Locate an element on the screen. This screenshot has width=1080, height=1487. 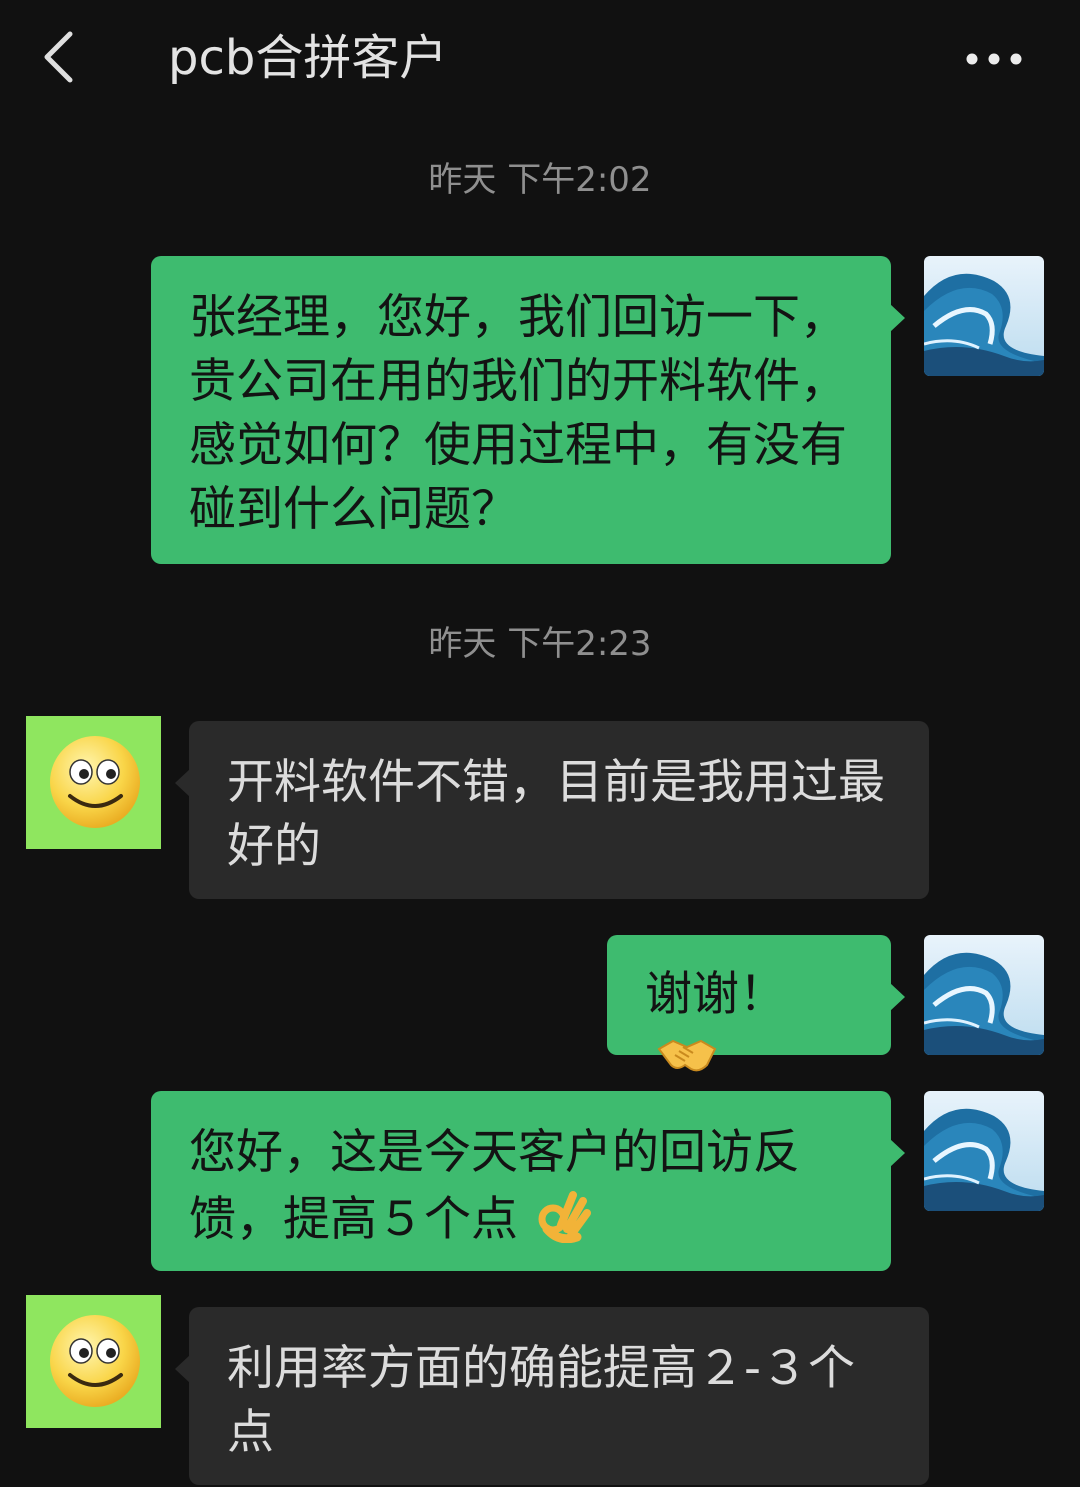
outgoing-message-bubble: 您好，这是今天客户的回访反馈，提高５个点 is located at coordinates (528, 1181).